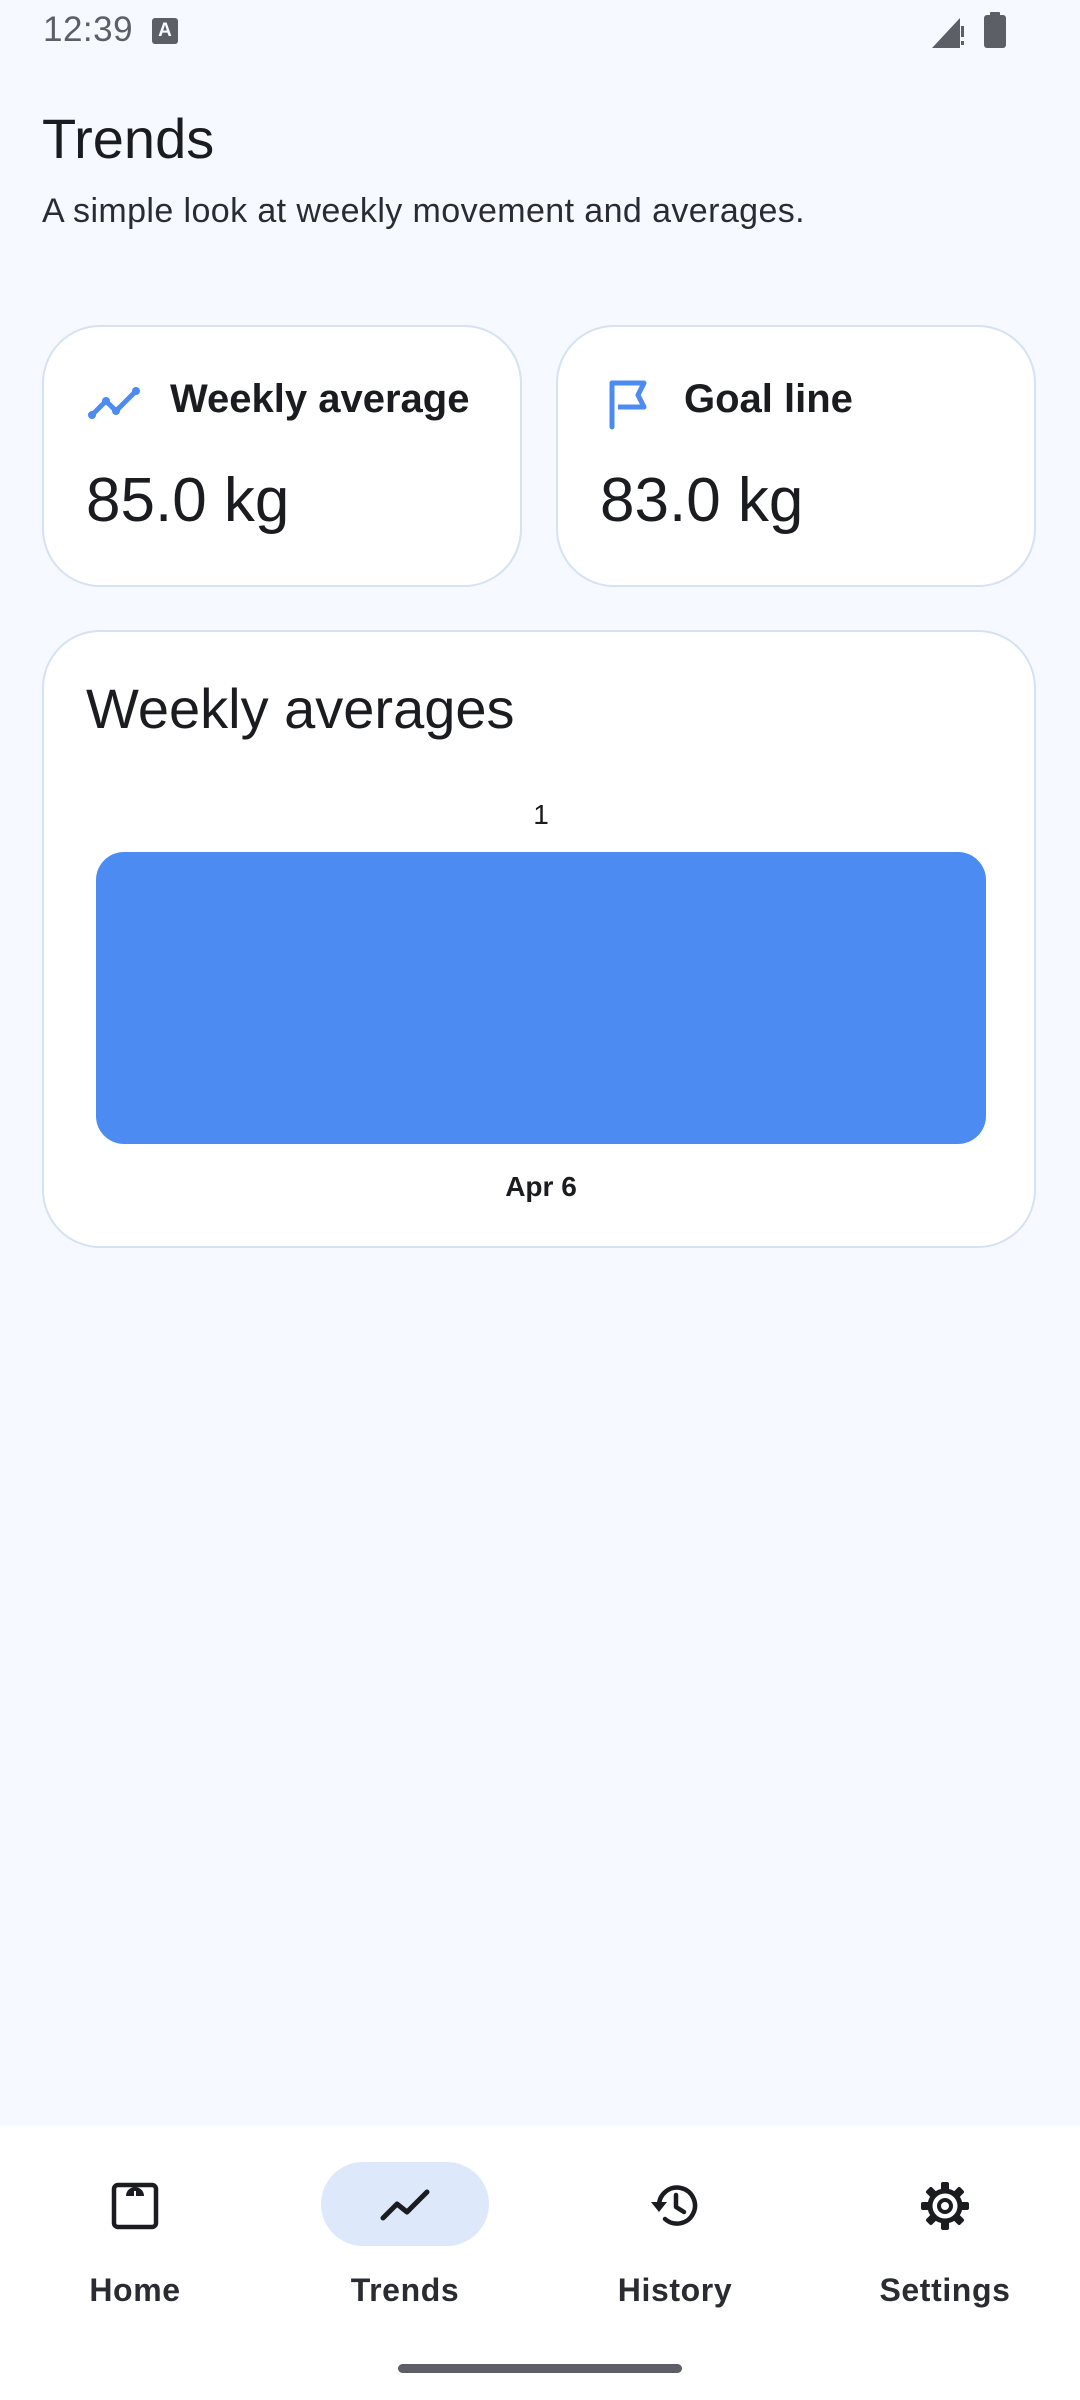 The width and height of the screenshot is (1080, 2400). Describe the element at coordinates (88, 29) in the screenshot. I see `status-time: 12:39` at that location.